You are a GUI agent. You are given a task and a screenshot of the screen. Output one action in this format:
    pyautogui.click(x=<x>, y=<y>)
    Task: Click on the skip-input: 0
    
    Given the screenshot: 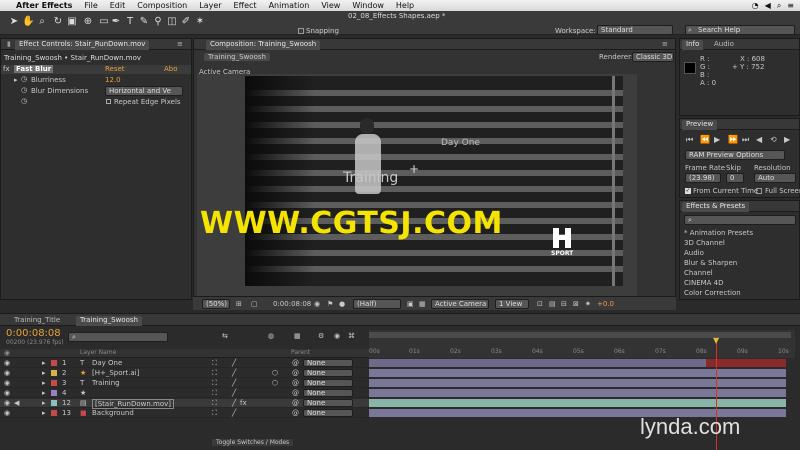 What is the action you would take?
    pyautogui.click(x=735, y=178)
    